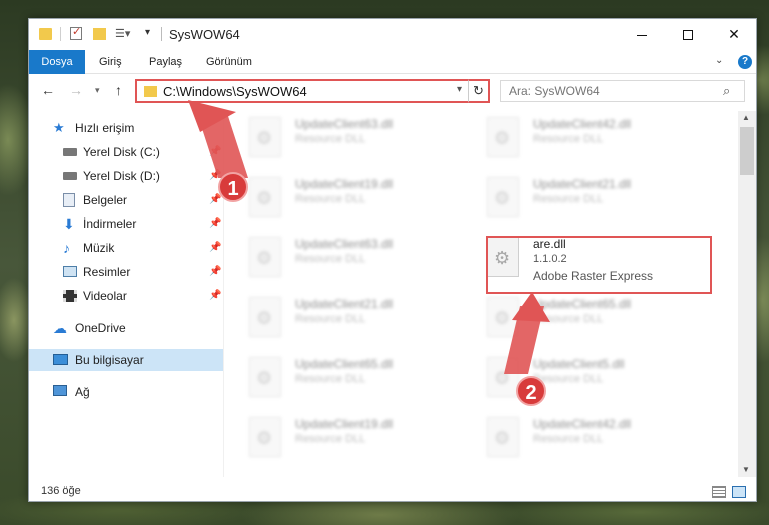  I want to click on step-1-badge: 1, so click(233, 187).